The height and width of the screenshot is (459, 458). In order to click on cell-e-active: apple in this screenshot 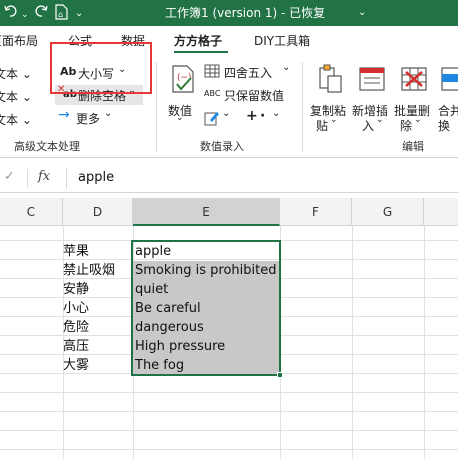, I will do `click(206, 251)`.